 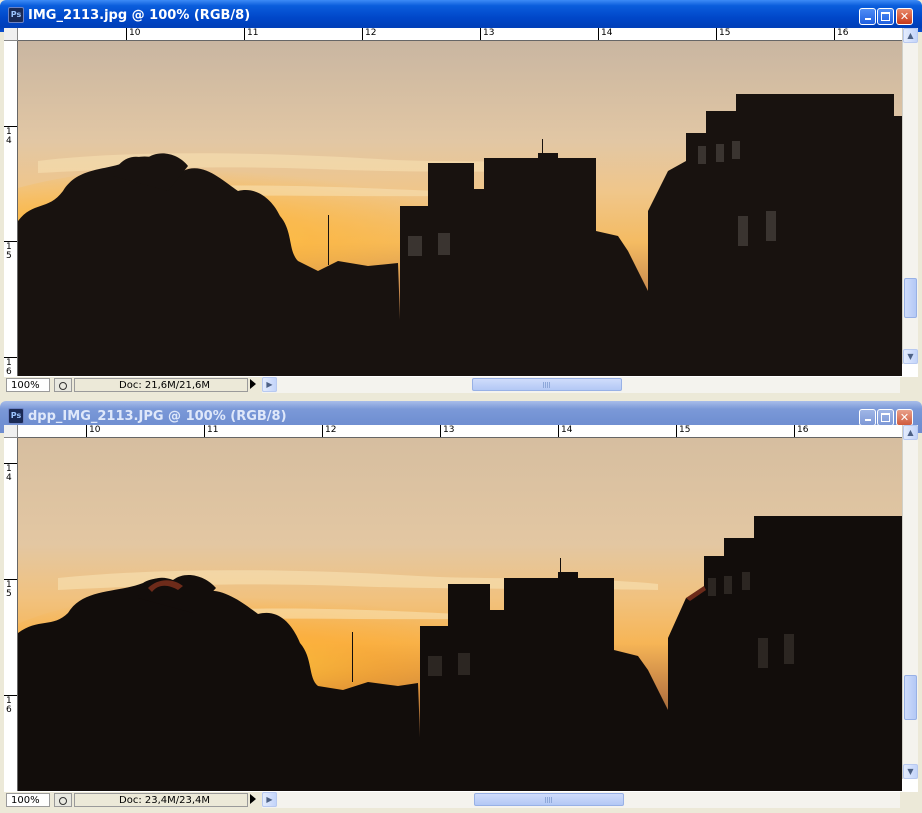 What do you see at coordinates (161, 800) in the screenshot?
I see `document-size-info: Doc: 23,4M/23,4M` at bounding box center [161, 800].